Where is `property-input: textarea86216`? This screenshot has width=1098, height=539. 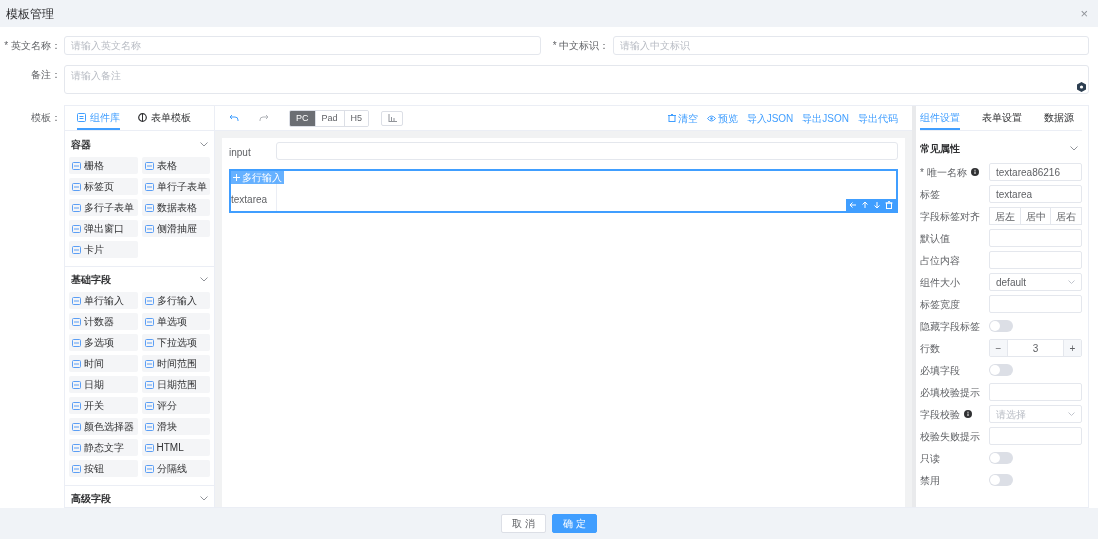 property-input: textarea86216 is located at coordinates (1035, 172).